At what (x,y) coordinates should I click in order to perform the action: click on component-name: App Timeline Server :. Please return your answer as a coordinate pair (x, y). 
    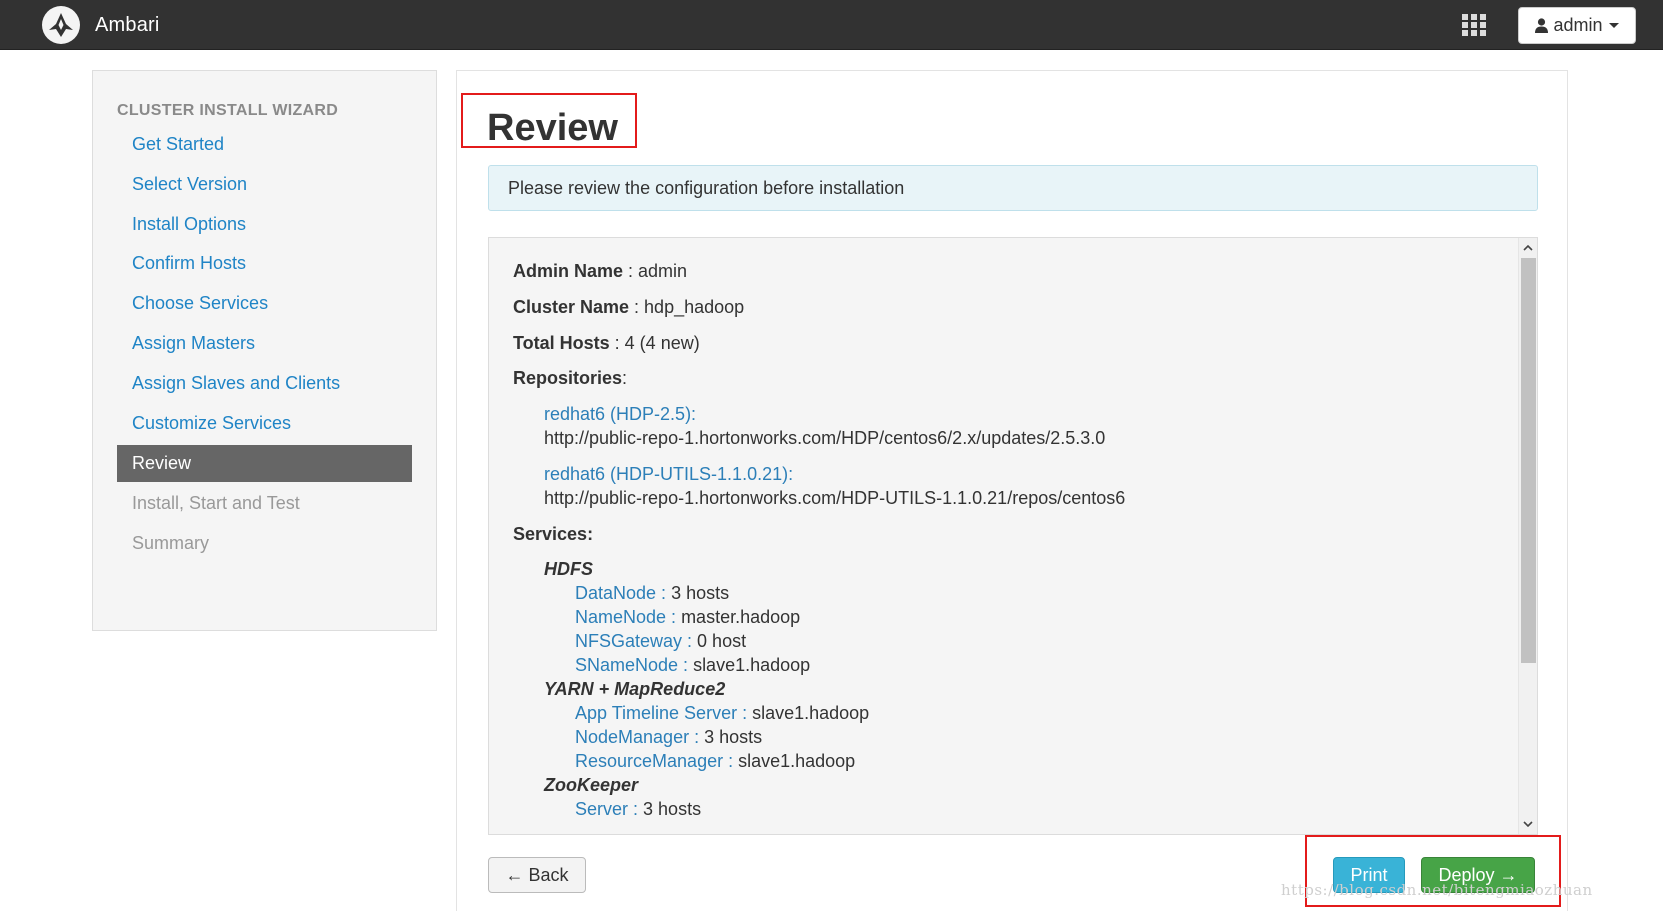
    Looking at the image, I should click on (664, 713).